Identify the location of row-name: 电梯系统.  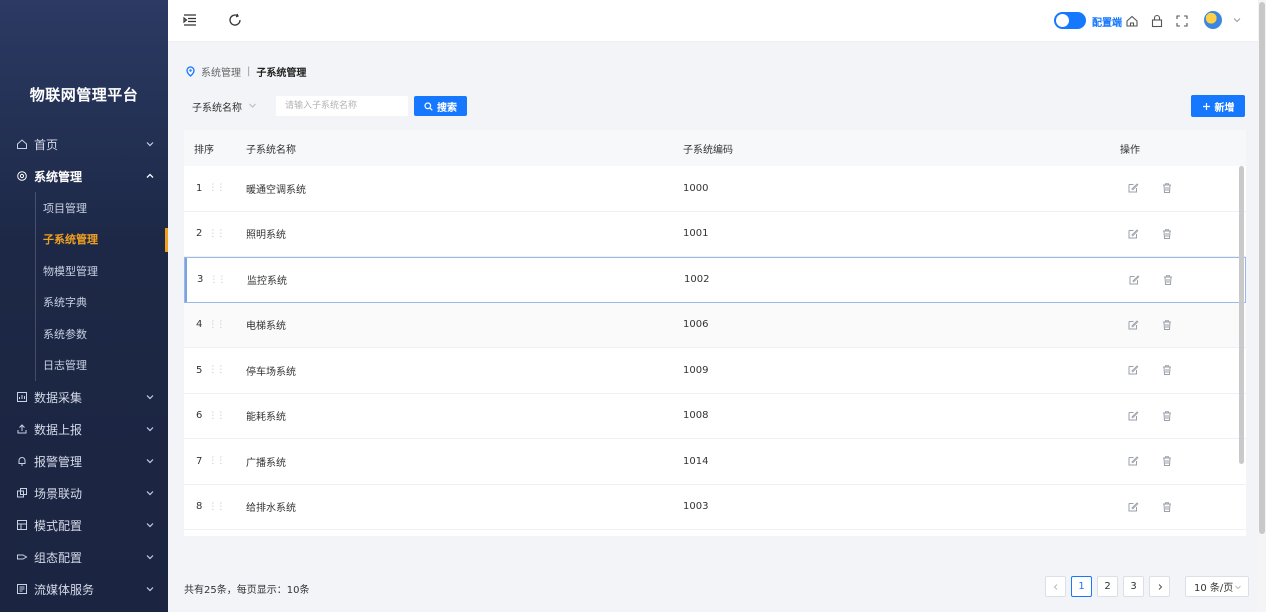
(266, 327).